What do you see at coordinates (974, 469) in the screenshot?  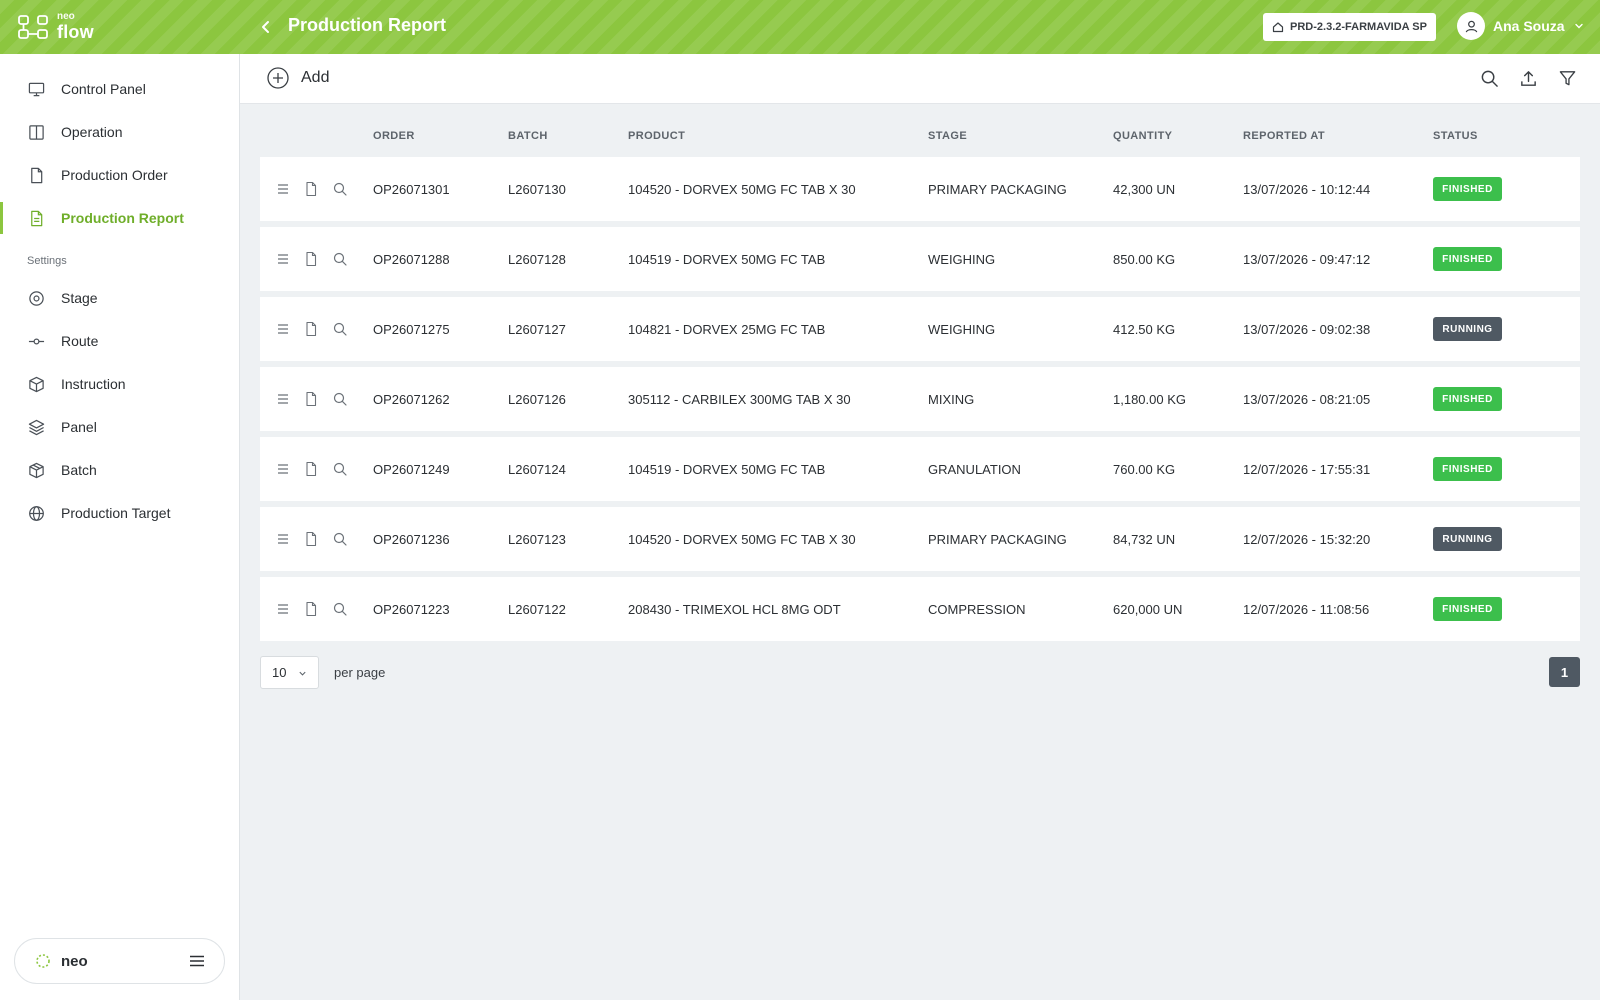 I see `stage-cell: GRANULATION` at bounding box center [974, 469].